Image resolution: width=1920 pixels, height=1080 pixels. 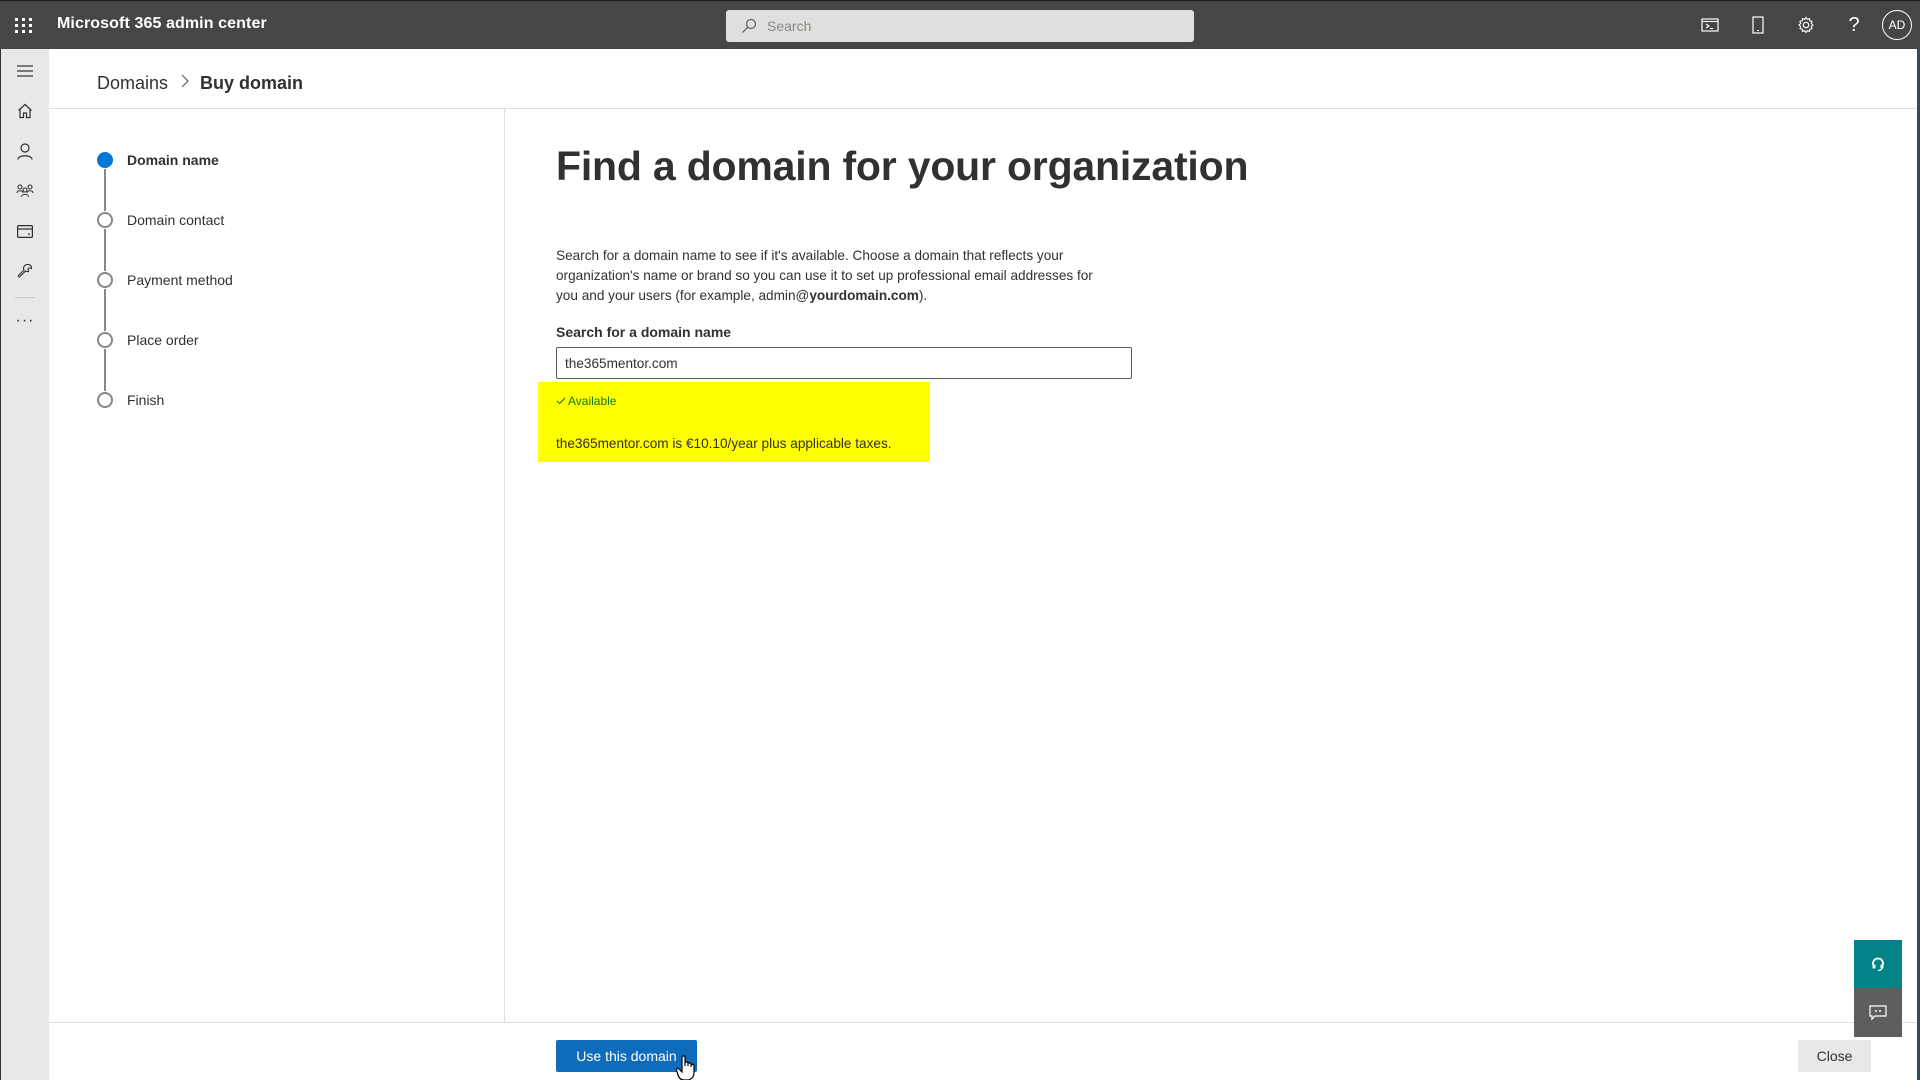 What do you see at coordinates (902, 166) in the screenshot?
I see `page-title: Find a domain for your organization` at bounding box center [902, 166].